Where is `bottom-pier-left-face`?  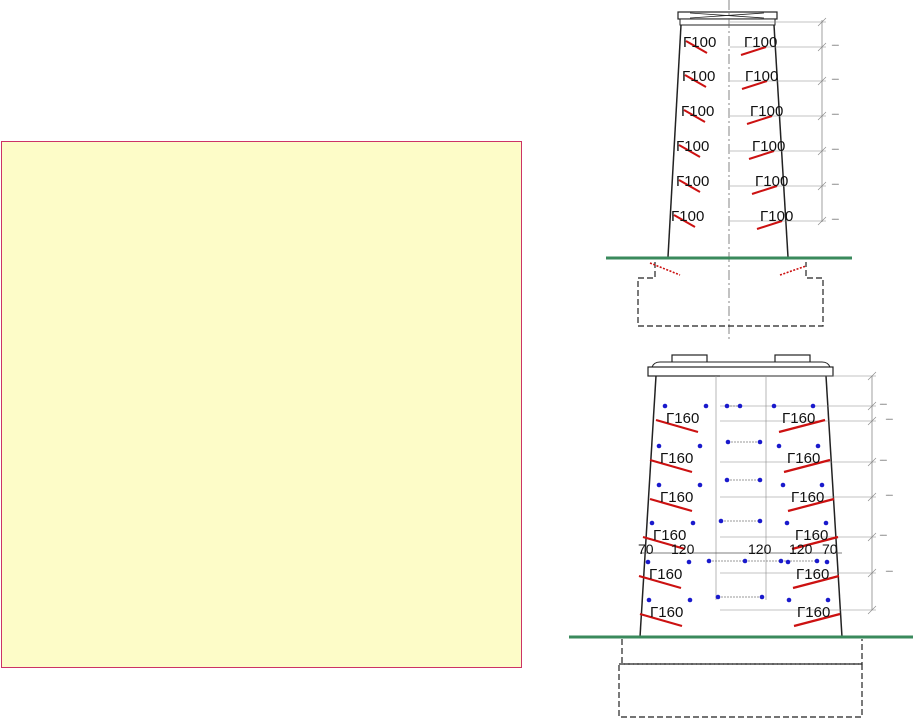
bottom-pier-left-face is located at coordinates (648, 506).